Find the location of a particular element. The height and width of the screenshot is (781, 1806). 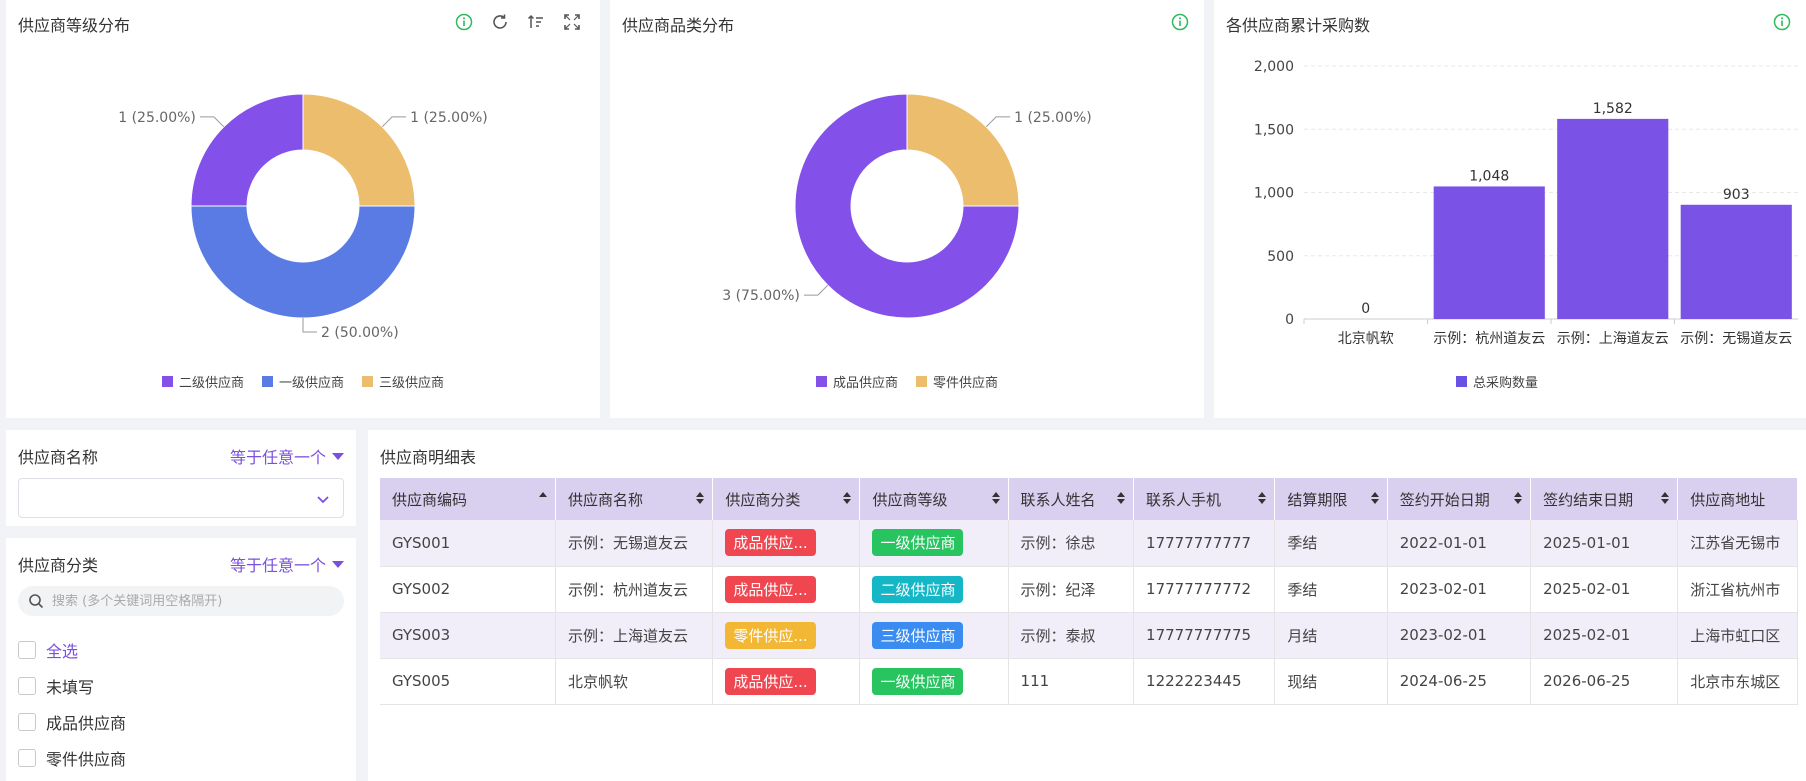

column-header: 供应商名称 is located at coordinates (634, 499).